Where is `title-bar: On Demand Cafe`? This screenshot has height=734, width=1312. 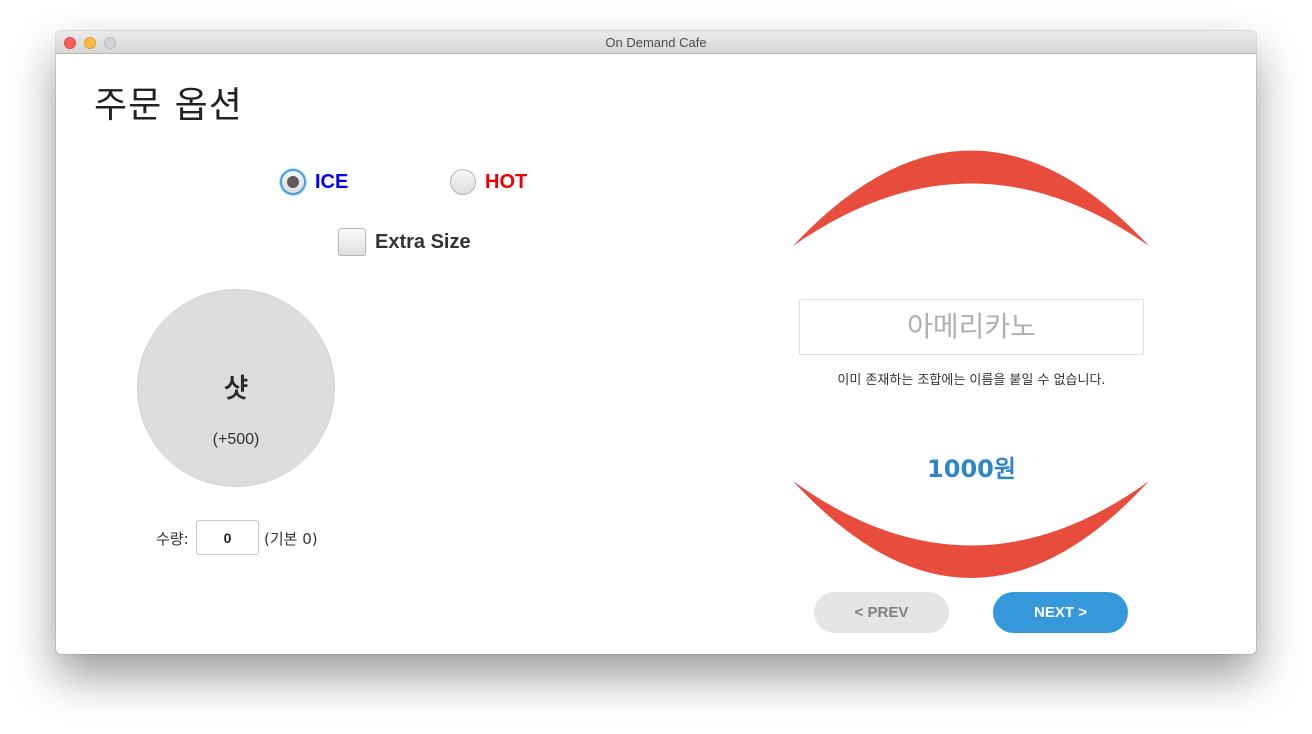
title-bar: On Demand Cafe is located at coordinates (656, 42).